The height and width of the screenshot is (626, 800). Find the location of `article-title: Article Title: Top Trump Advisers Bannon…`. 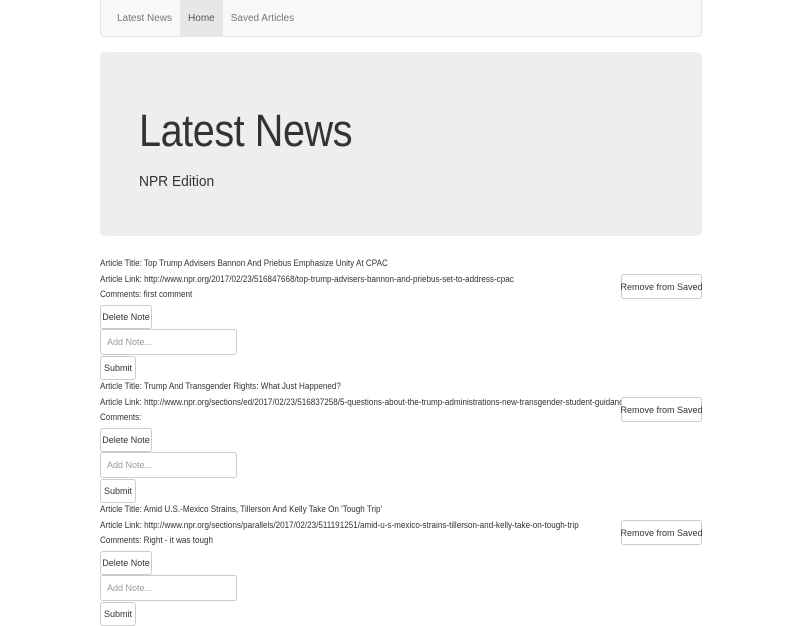

article-title: Article Title: Top Trump Advisers Bannon… is located at coordinates (244, 263).